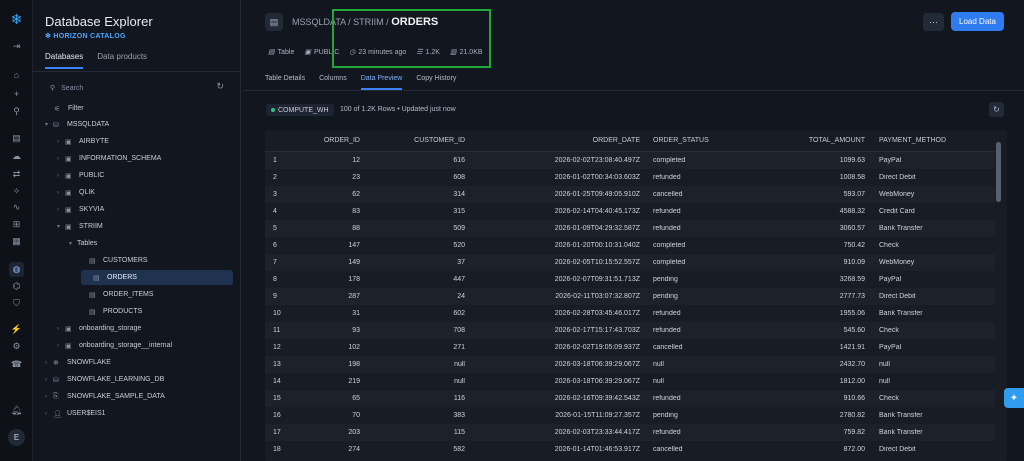 The height and width of the screenshot is (461, 1024). What do you see at coordinates (996, 109) in the screenshot?
I see `refresh-preview-button: ↻` at bounding box center [996, 109].